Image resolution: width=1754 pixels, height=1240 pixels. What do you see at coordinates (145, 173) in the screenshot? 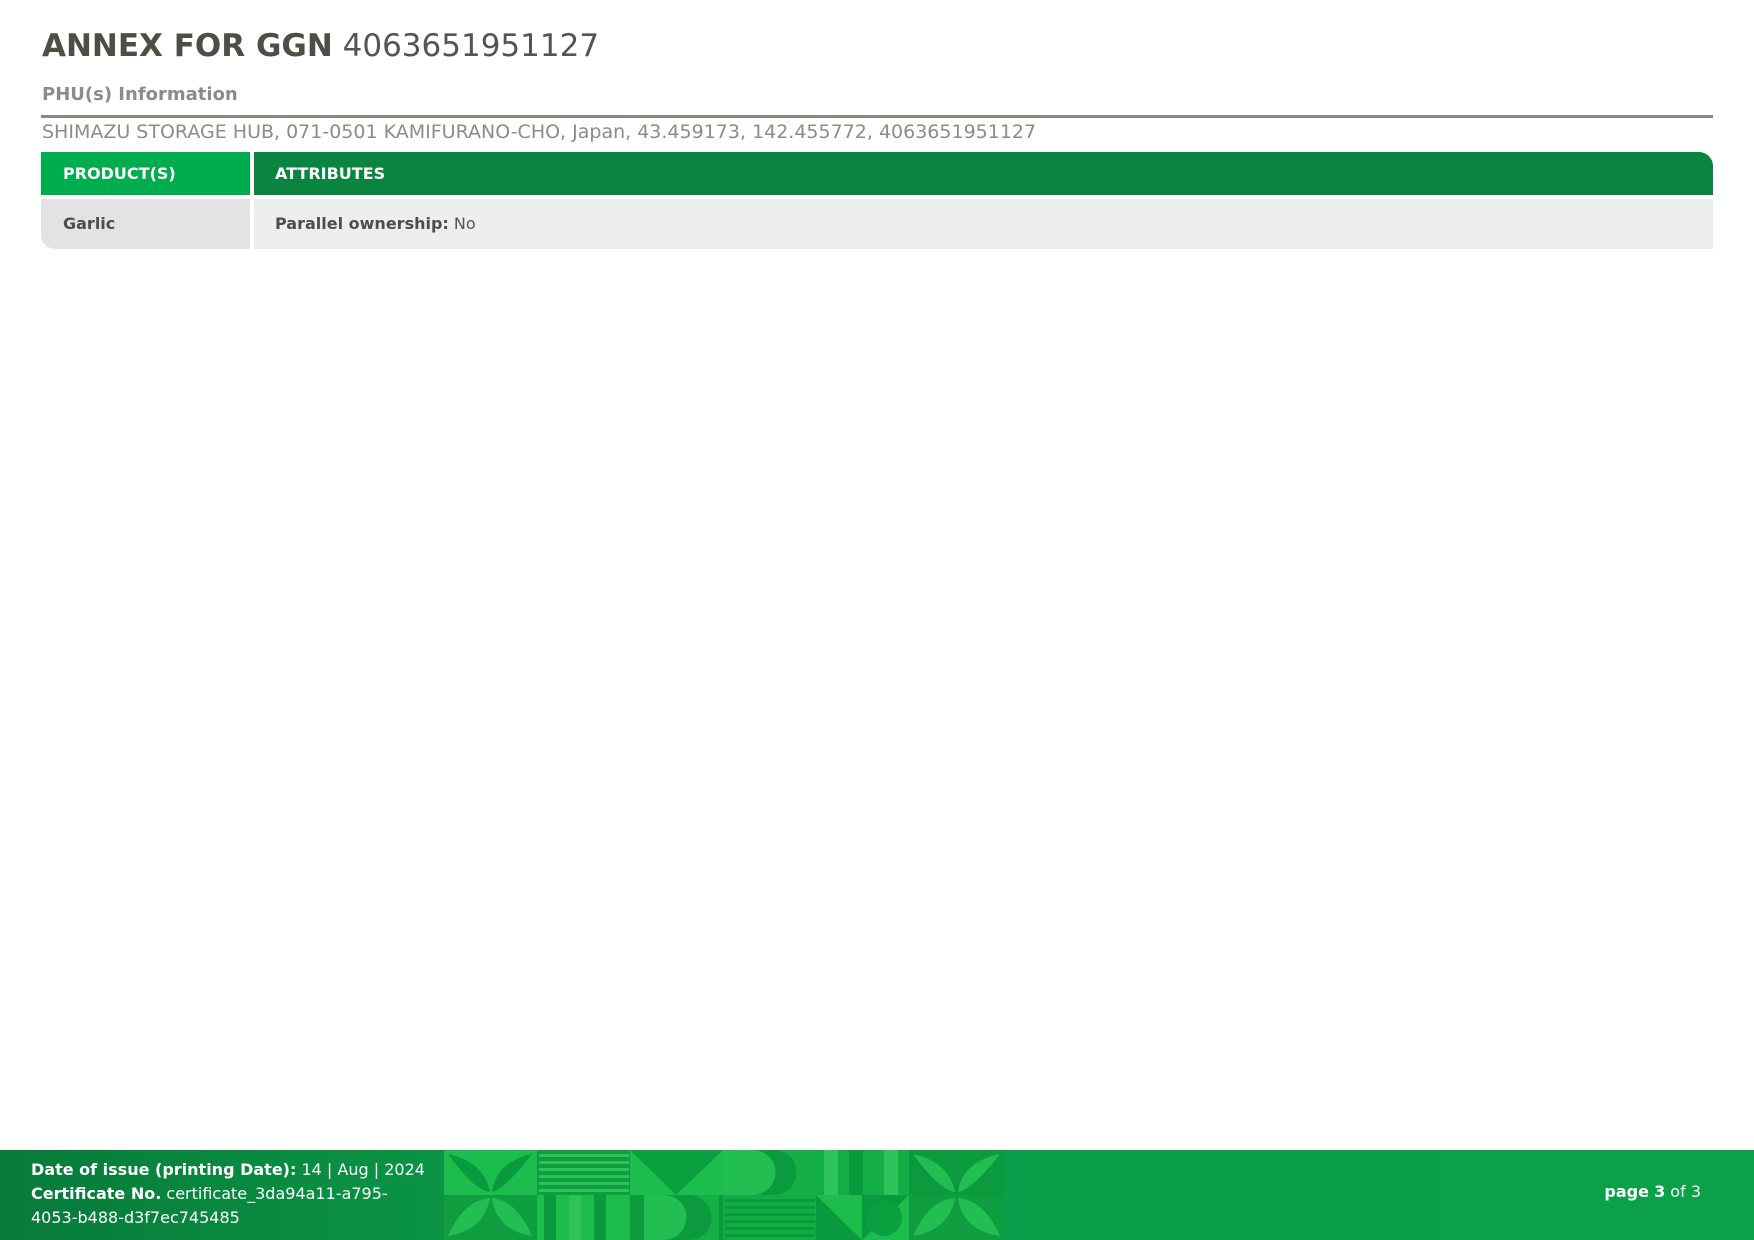
I see `column-header-products: PRODUCT(S)` at bounding box center [145, 173].